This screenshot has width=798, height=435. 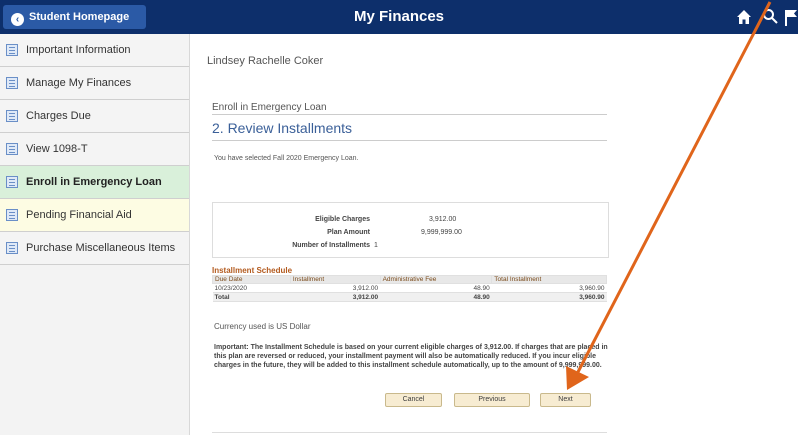 I want to click on cancel-button: Cancel, so click(x=413, y=400).